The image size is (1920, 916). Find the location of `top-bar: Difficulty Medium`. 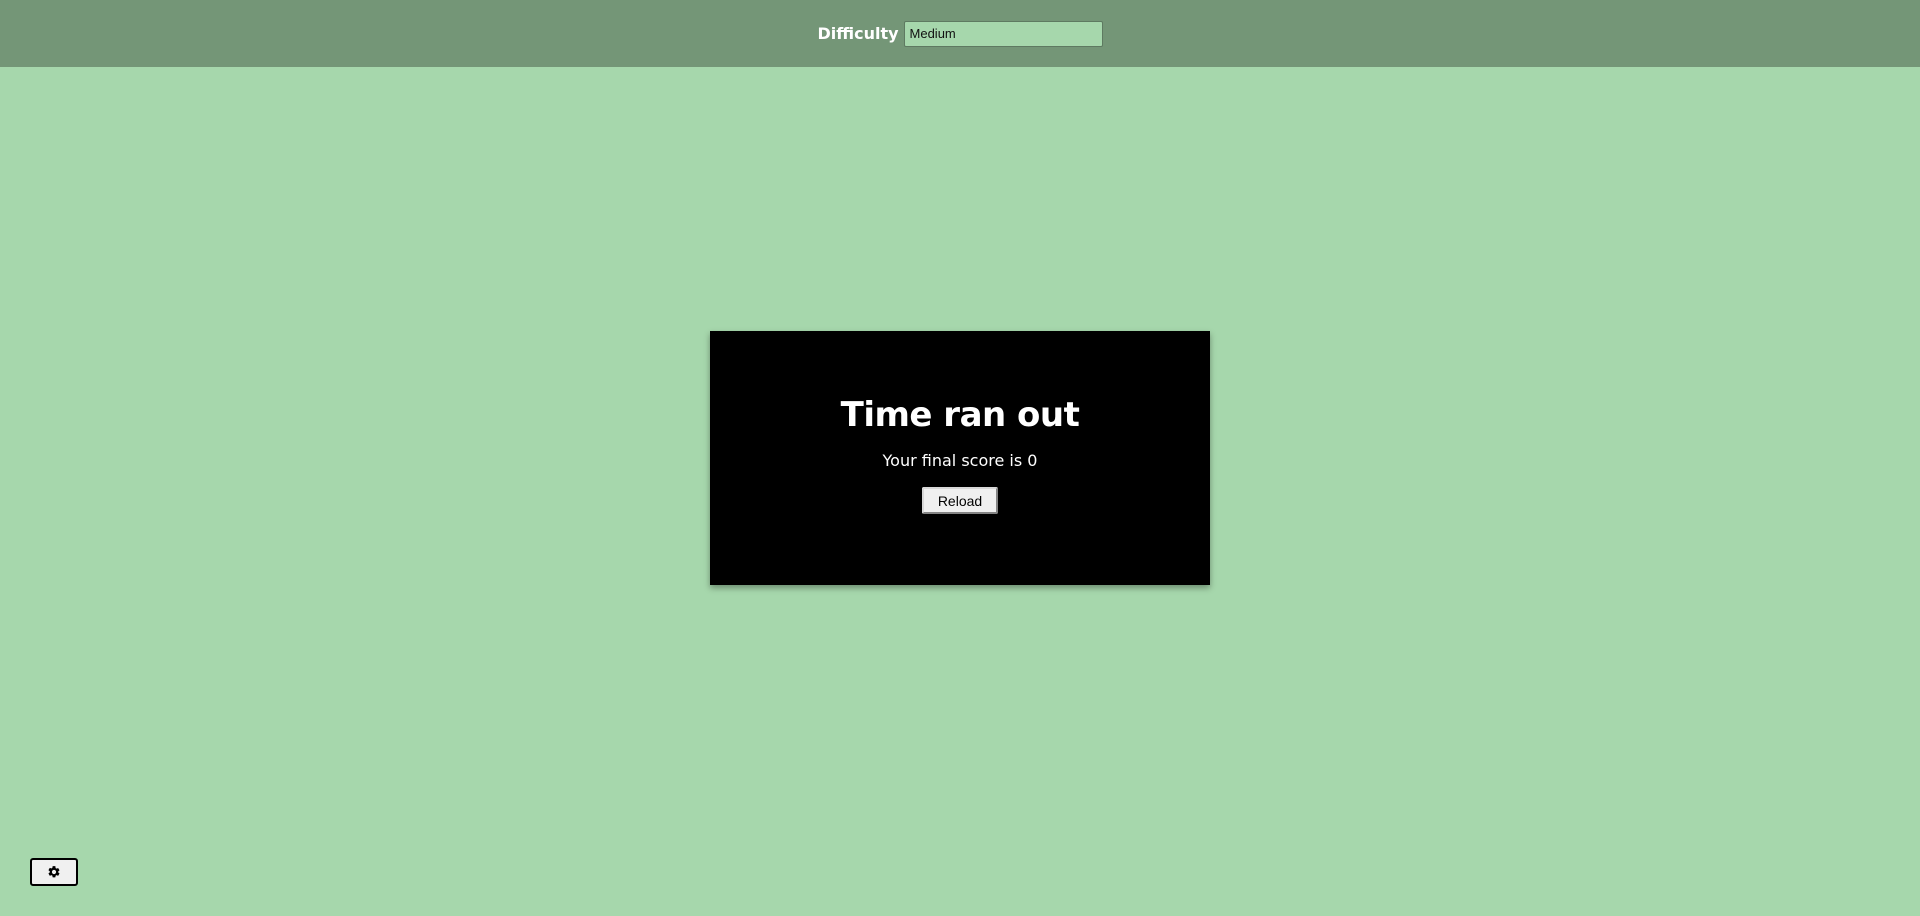

top-bar: Difficulty Medium is located at coordinates (960, 33).